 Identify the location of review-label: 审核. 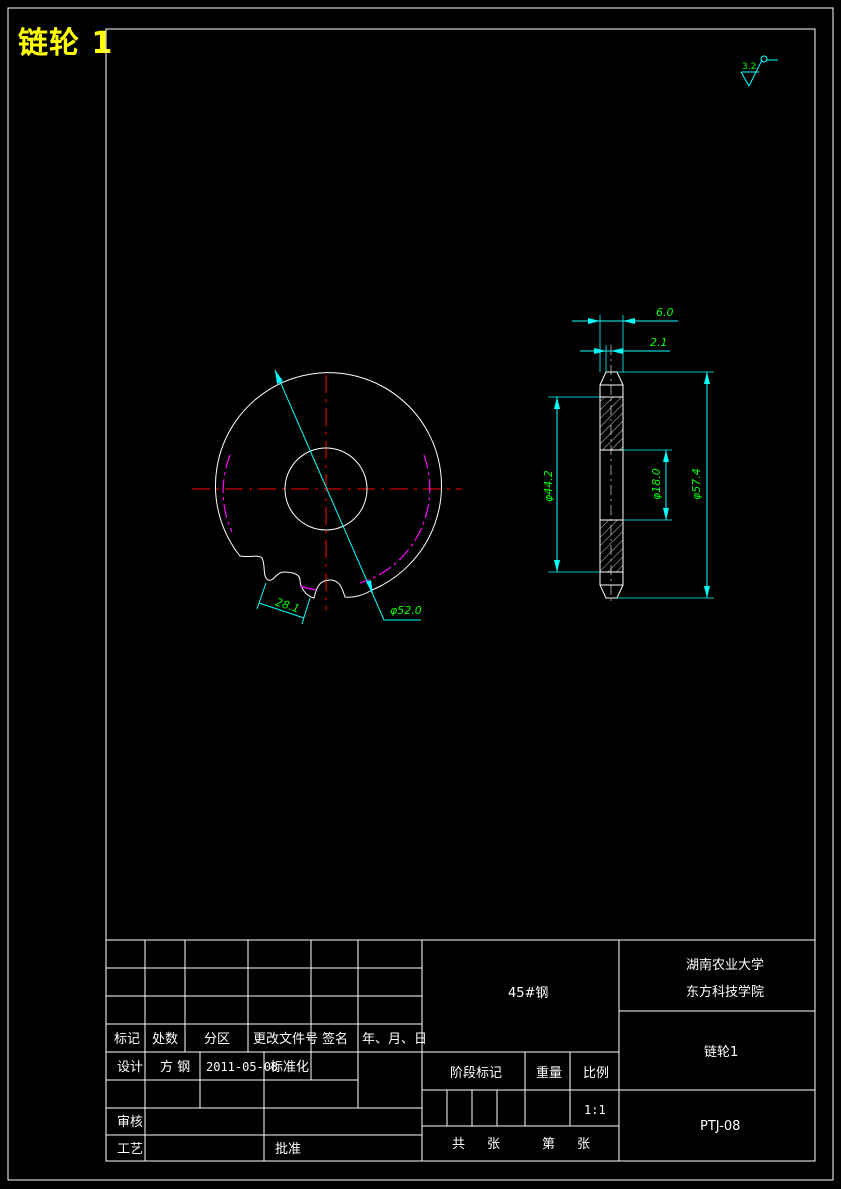
(130, 1122).